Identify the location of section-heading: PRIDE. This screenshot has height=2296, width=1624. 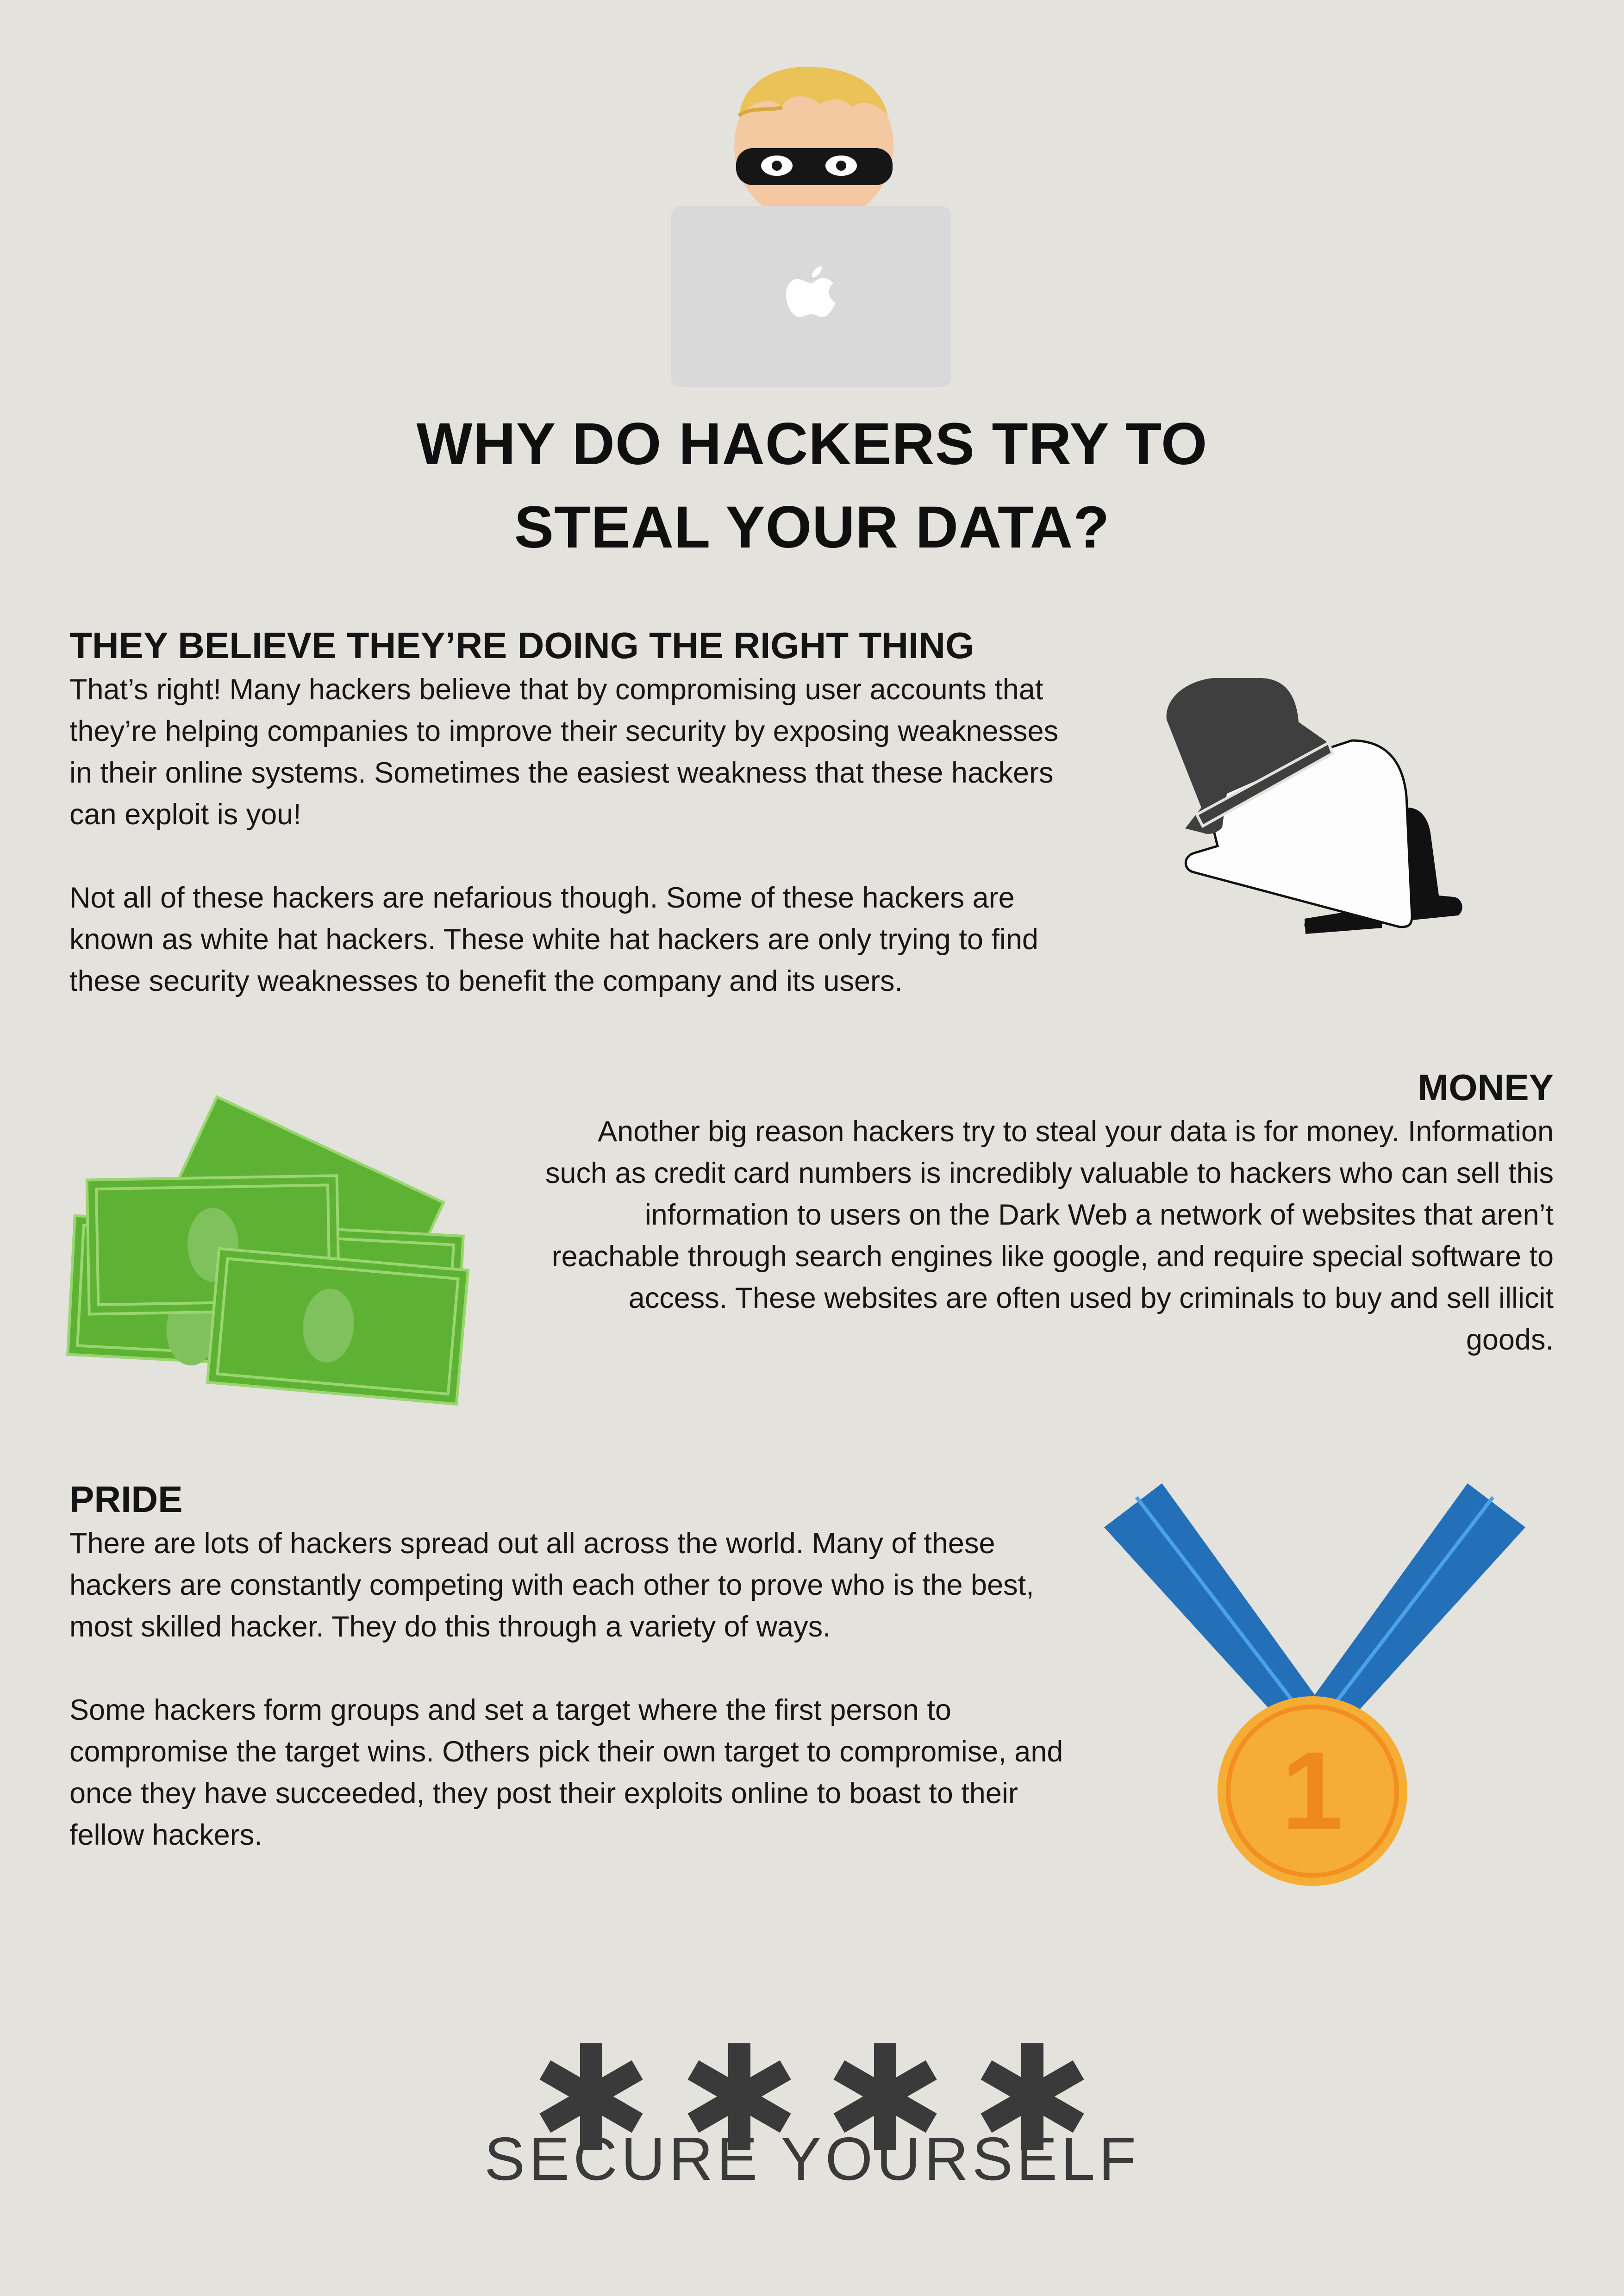
(126, 1499).